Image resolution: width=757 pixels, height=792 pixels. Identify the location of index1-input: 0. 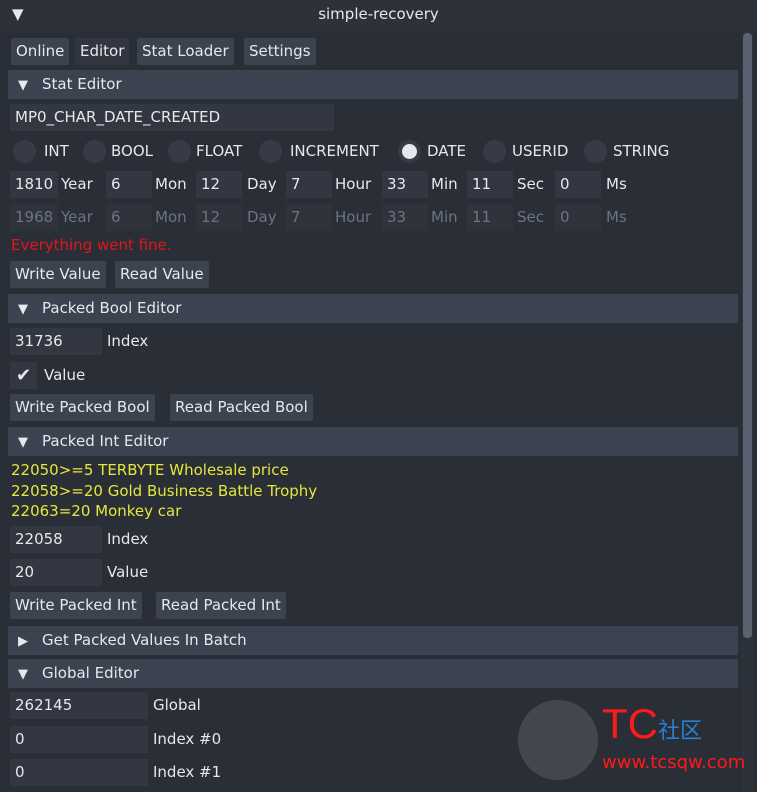
(79, 772).